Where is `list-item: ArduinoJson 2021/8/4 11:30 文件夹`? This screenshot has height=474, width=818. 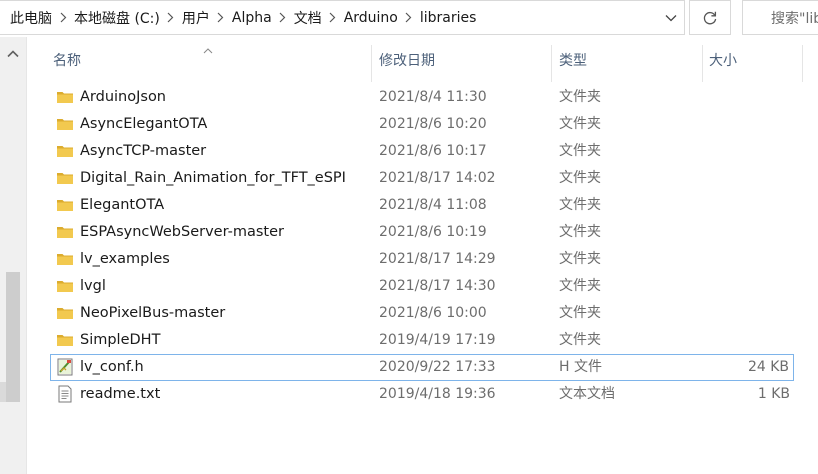
list-item: ArduinoJson 2021/8/4 11:30 文件夹 is located at coordinates (422, 97).